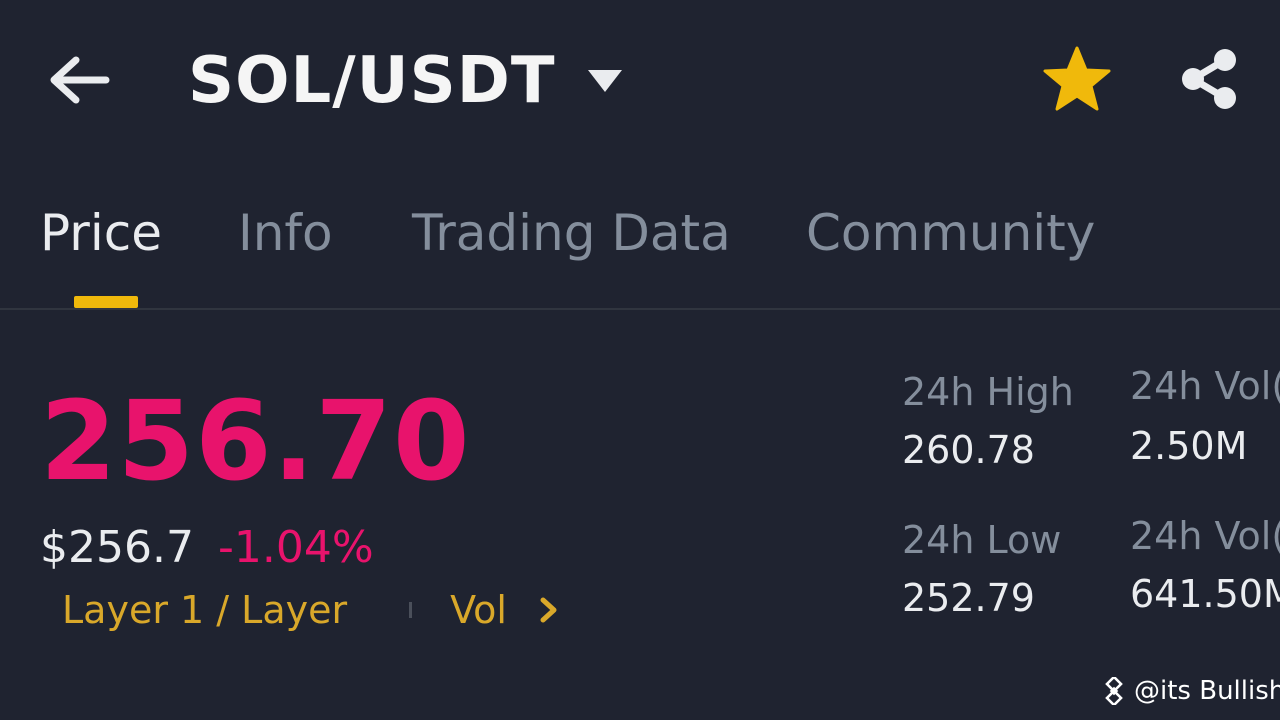 Image resolution: width=1280 pixels, height=720 pixels. I want to click on star-icon, so click(1077, 78).